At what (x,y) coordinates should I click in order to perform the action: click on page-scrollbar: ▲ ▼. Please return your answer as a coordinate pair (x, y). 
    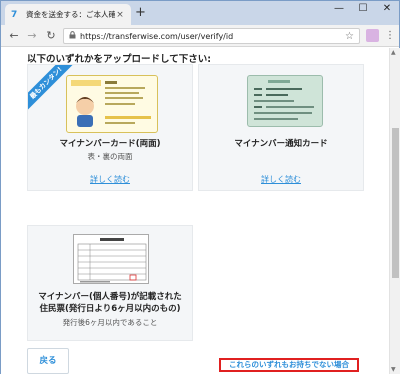
    Looking at the image, I should click on (394, 211).